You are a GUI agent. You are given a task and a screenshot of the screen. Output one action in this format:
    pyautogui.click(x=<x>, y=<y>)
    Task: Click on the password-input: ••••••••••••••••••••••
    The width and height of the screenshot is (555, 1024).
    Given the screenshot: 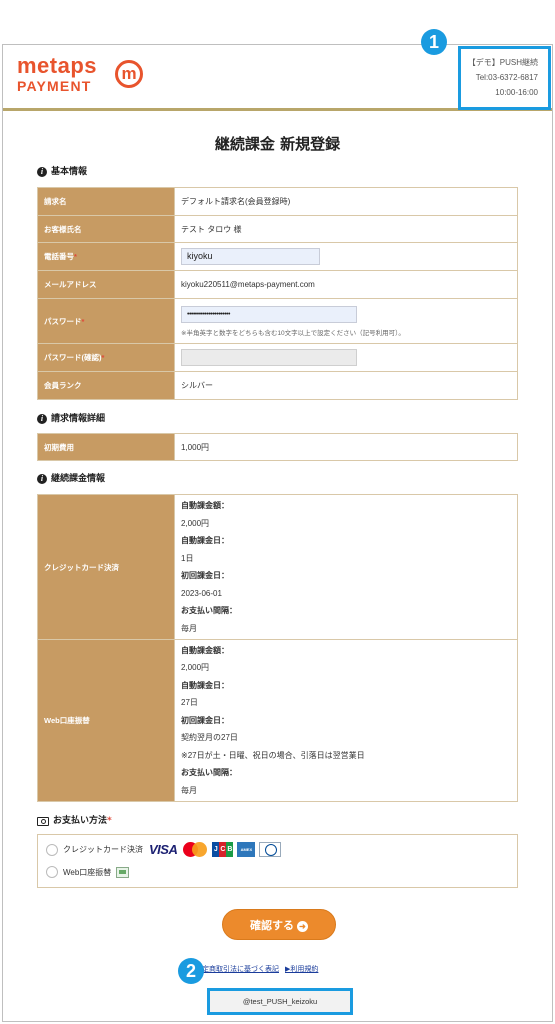 What is the action you would take?
    pyautogui.click(x=269, y=314)
    